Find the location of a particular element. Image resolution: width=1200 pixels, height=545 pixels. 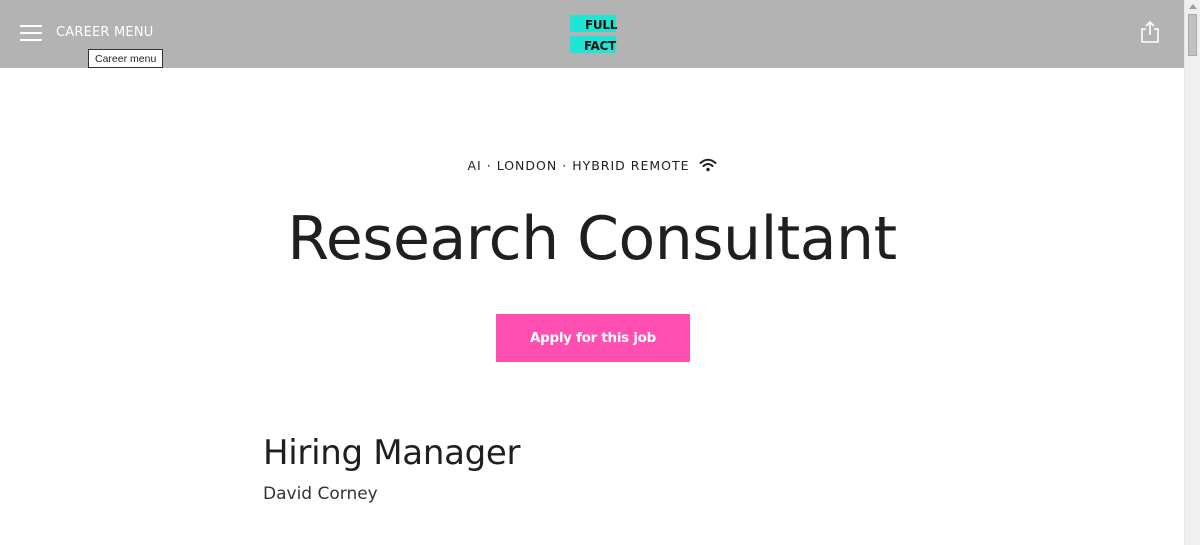

logo-text-line2: FACT is located at coordinates (600, 46).